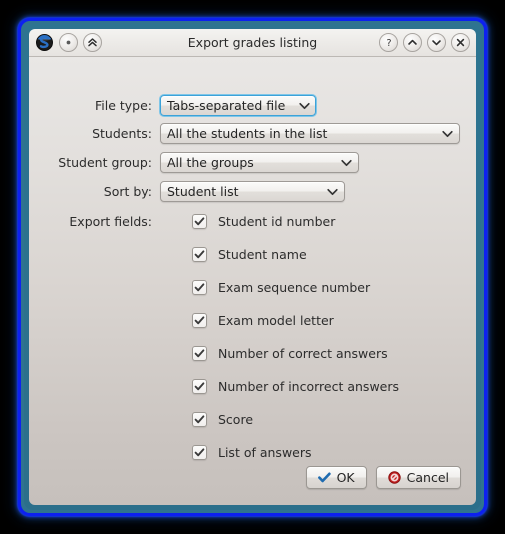 Image resolution: width=505 pixels, height=534 pixels. I want to click on file-type-label: File type:, so click(123, 105).